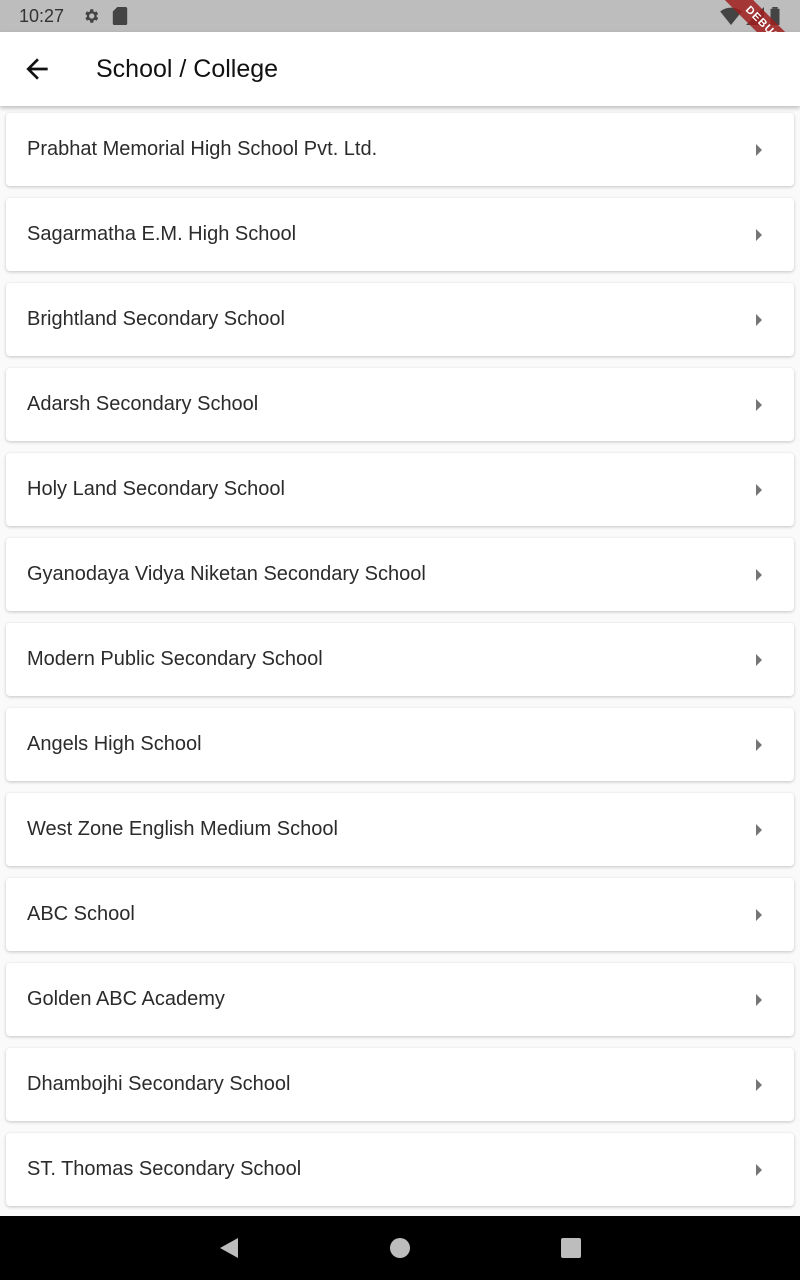 Image resolution: width=800 pixels, height=1280 pixels. I want to click on list-item-label: ST. Thomas Secondary School, so click(164, 1169).